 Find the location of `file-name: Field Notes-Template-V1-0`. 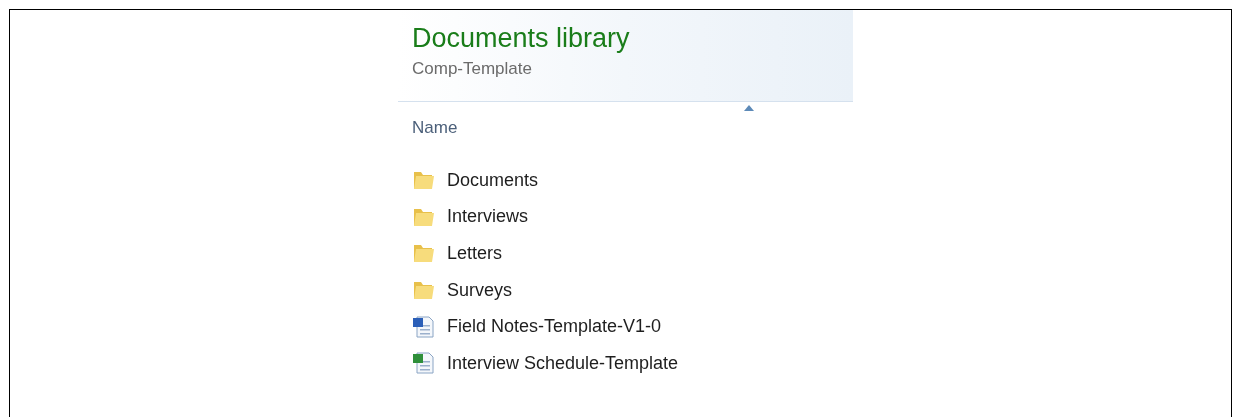

file-name: Field Notes-Template-V1-0 is located at coordinates (554, 327).